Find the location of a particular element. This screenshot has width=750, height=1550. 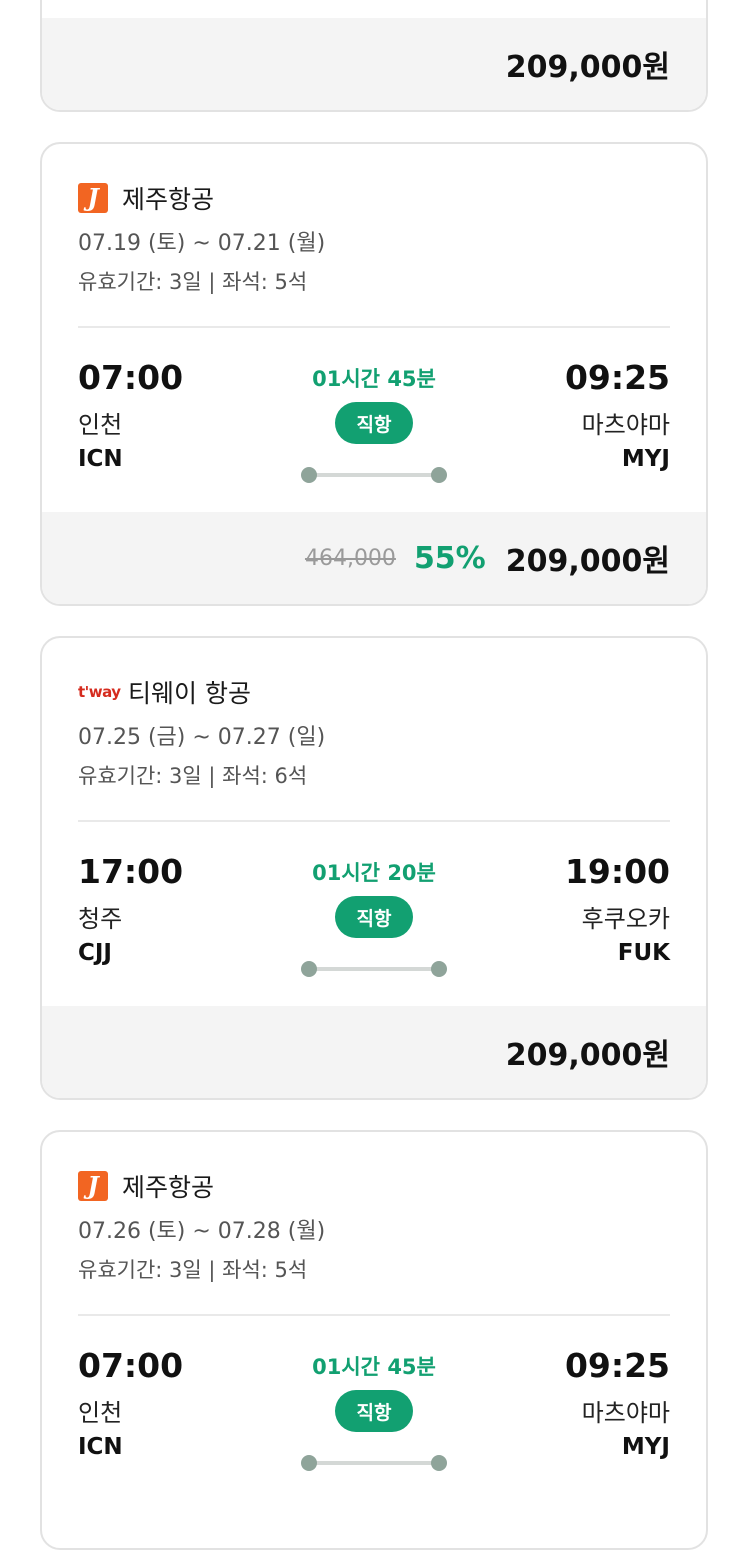

route-info: 17:00 청주 CJJ 01시간 20분 직항 19:00 후쿠오카 FUK is located at coordinates (374, 899).